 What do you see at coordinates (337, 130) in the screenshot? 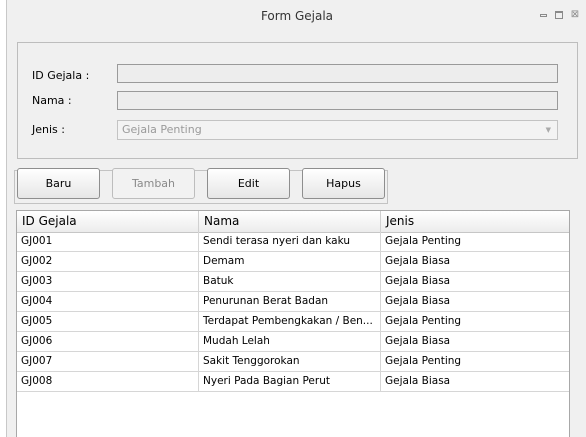
I see `jenis-select: Gejala Penting ▼` at bounding box center [337, 130].